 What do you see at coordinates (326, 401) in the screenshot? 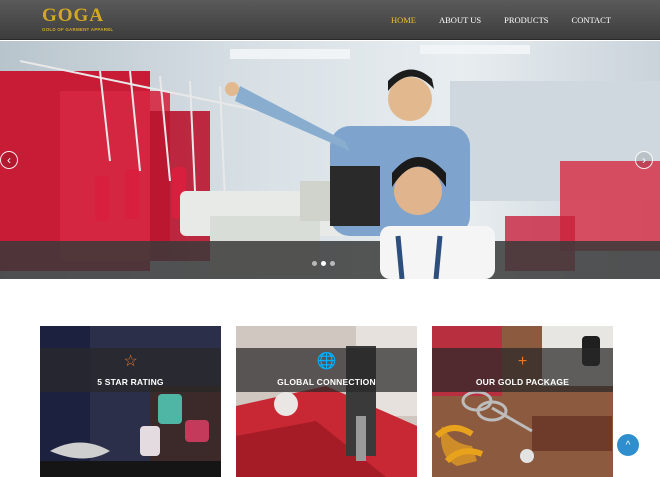
I see `feature-card-global-connection: 🌐 GLOBAL CONNECTION` at bounding box center [326, 401].